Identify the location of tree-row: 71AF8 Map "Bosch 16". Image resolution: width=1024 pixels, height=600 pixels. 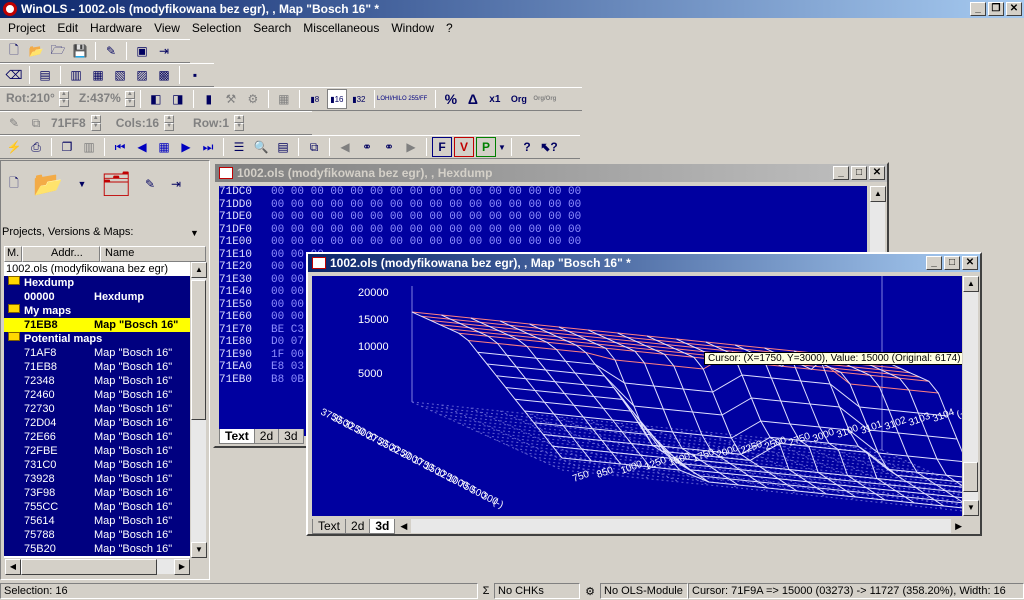
(98, 353).